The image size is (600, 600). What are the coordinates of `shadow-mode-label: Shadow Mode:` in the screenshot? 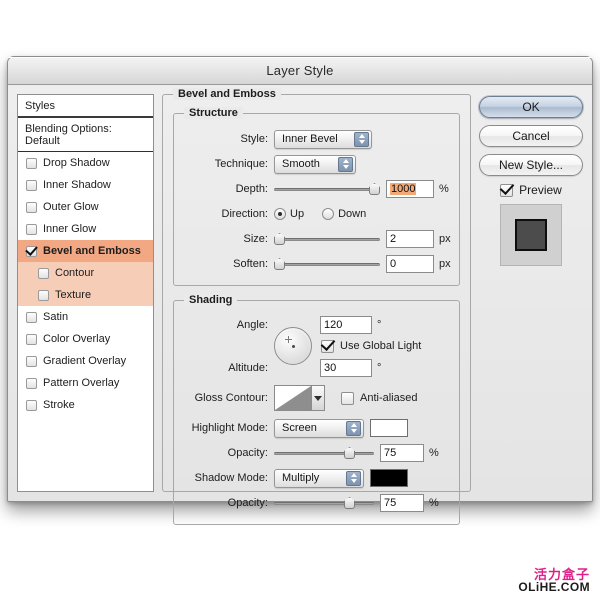 It's located at (231, 478).